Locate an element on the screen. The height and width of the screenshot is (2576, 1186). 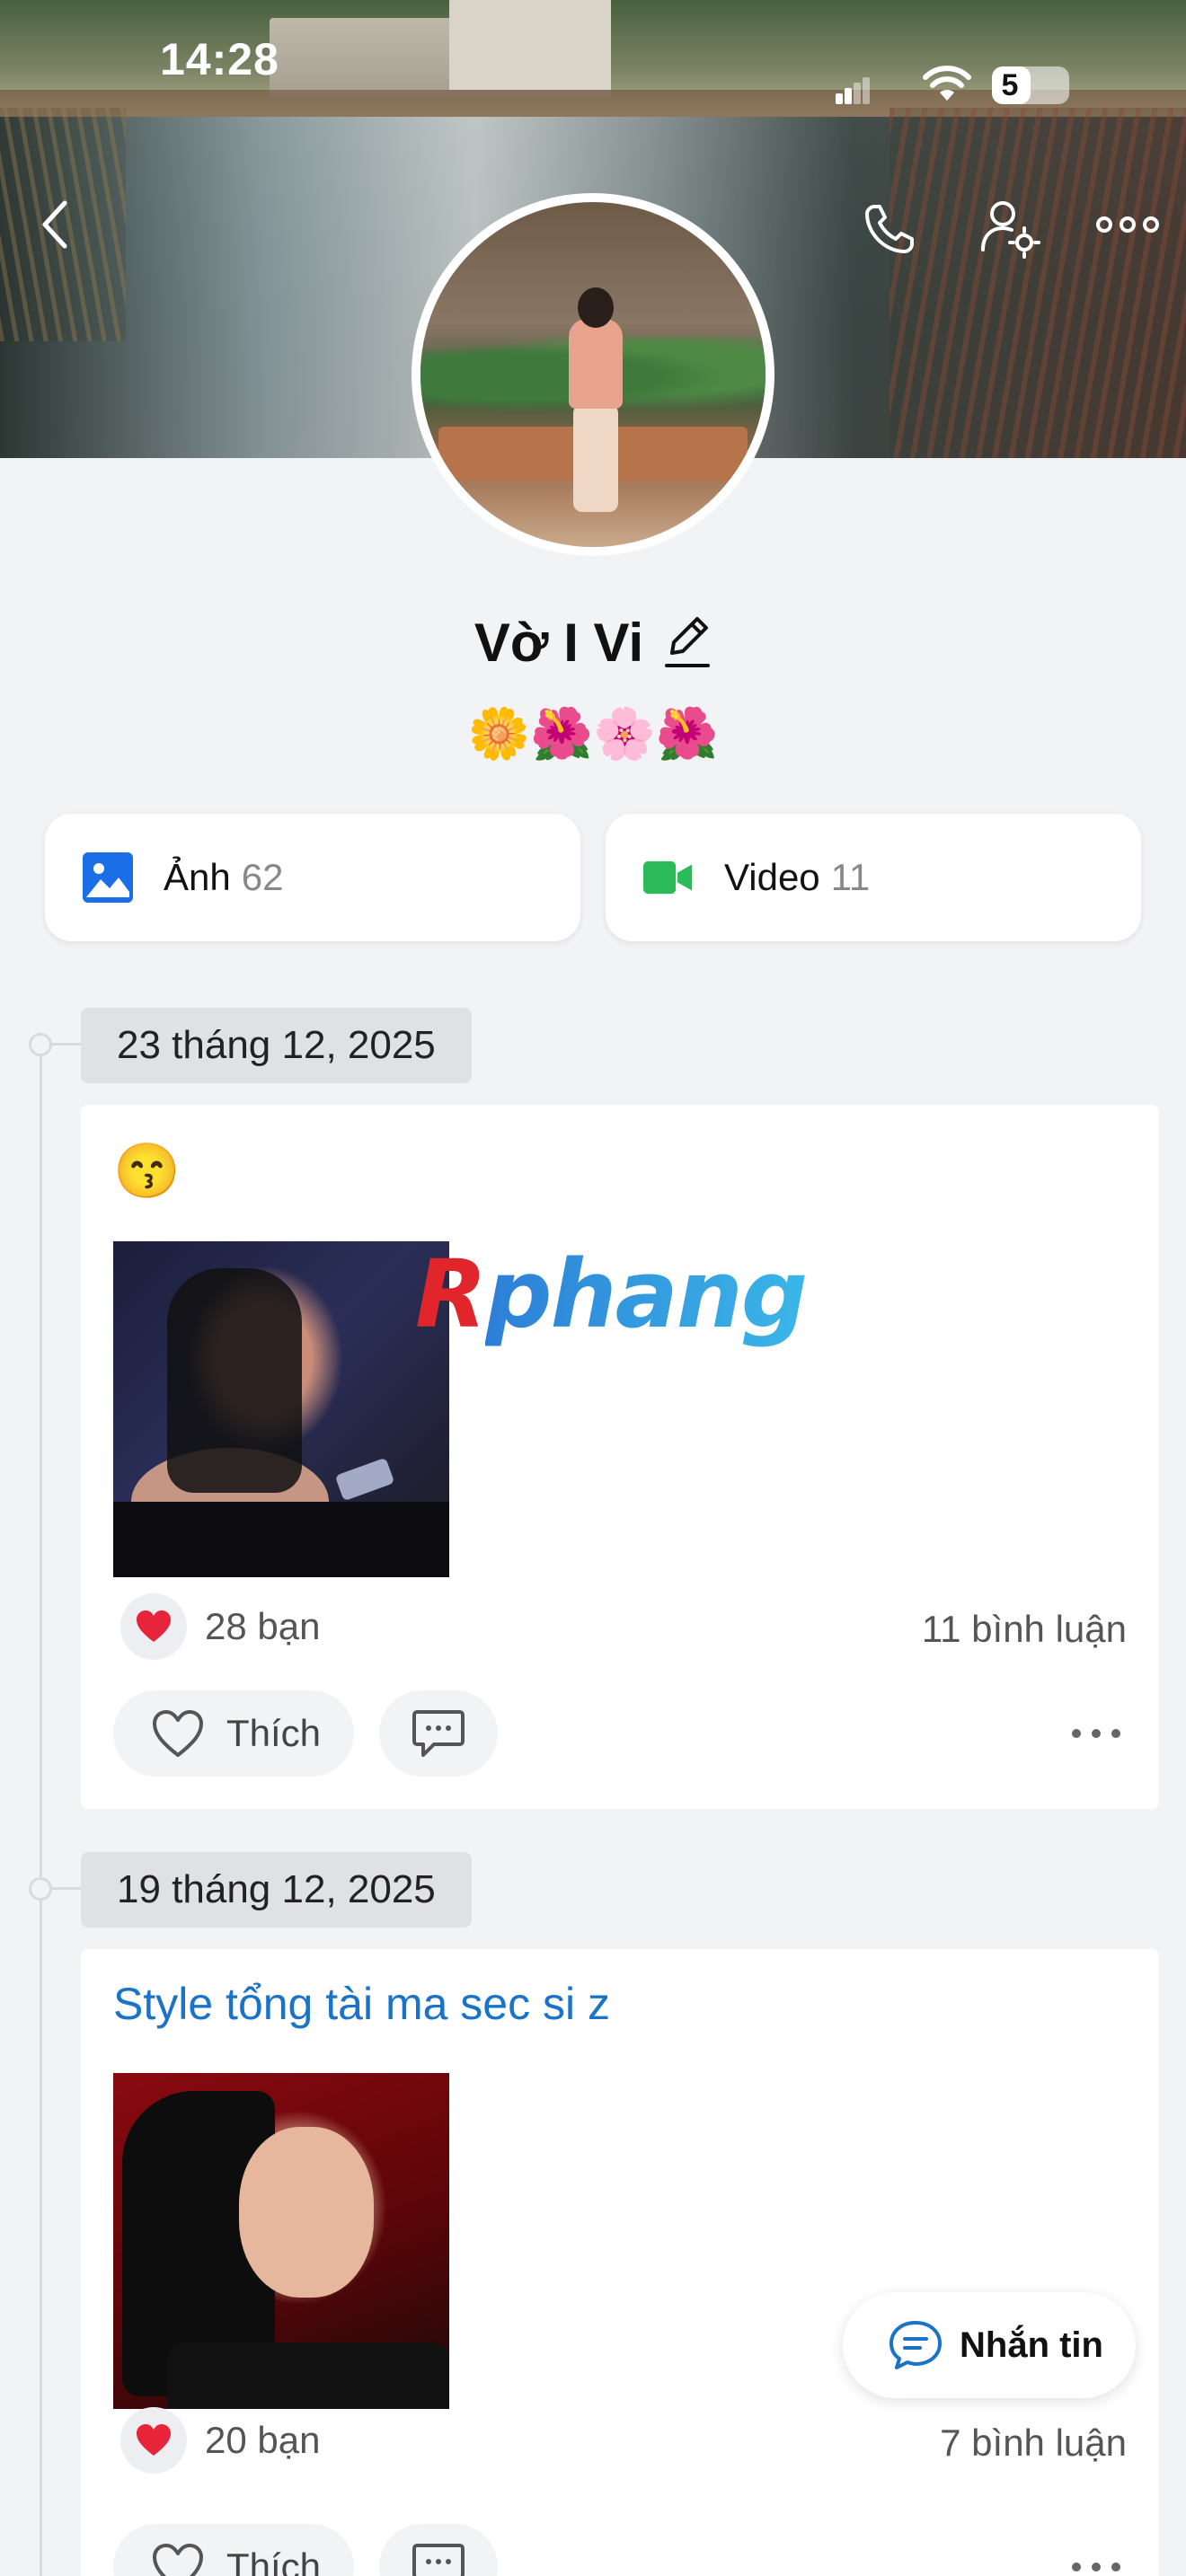
reaction-summary: 28 bạn is located at coordinates (220, 1626).